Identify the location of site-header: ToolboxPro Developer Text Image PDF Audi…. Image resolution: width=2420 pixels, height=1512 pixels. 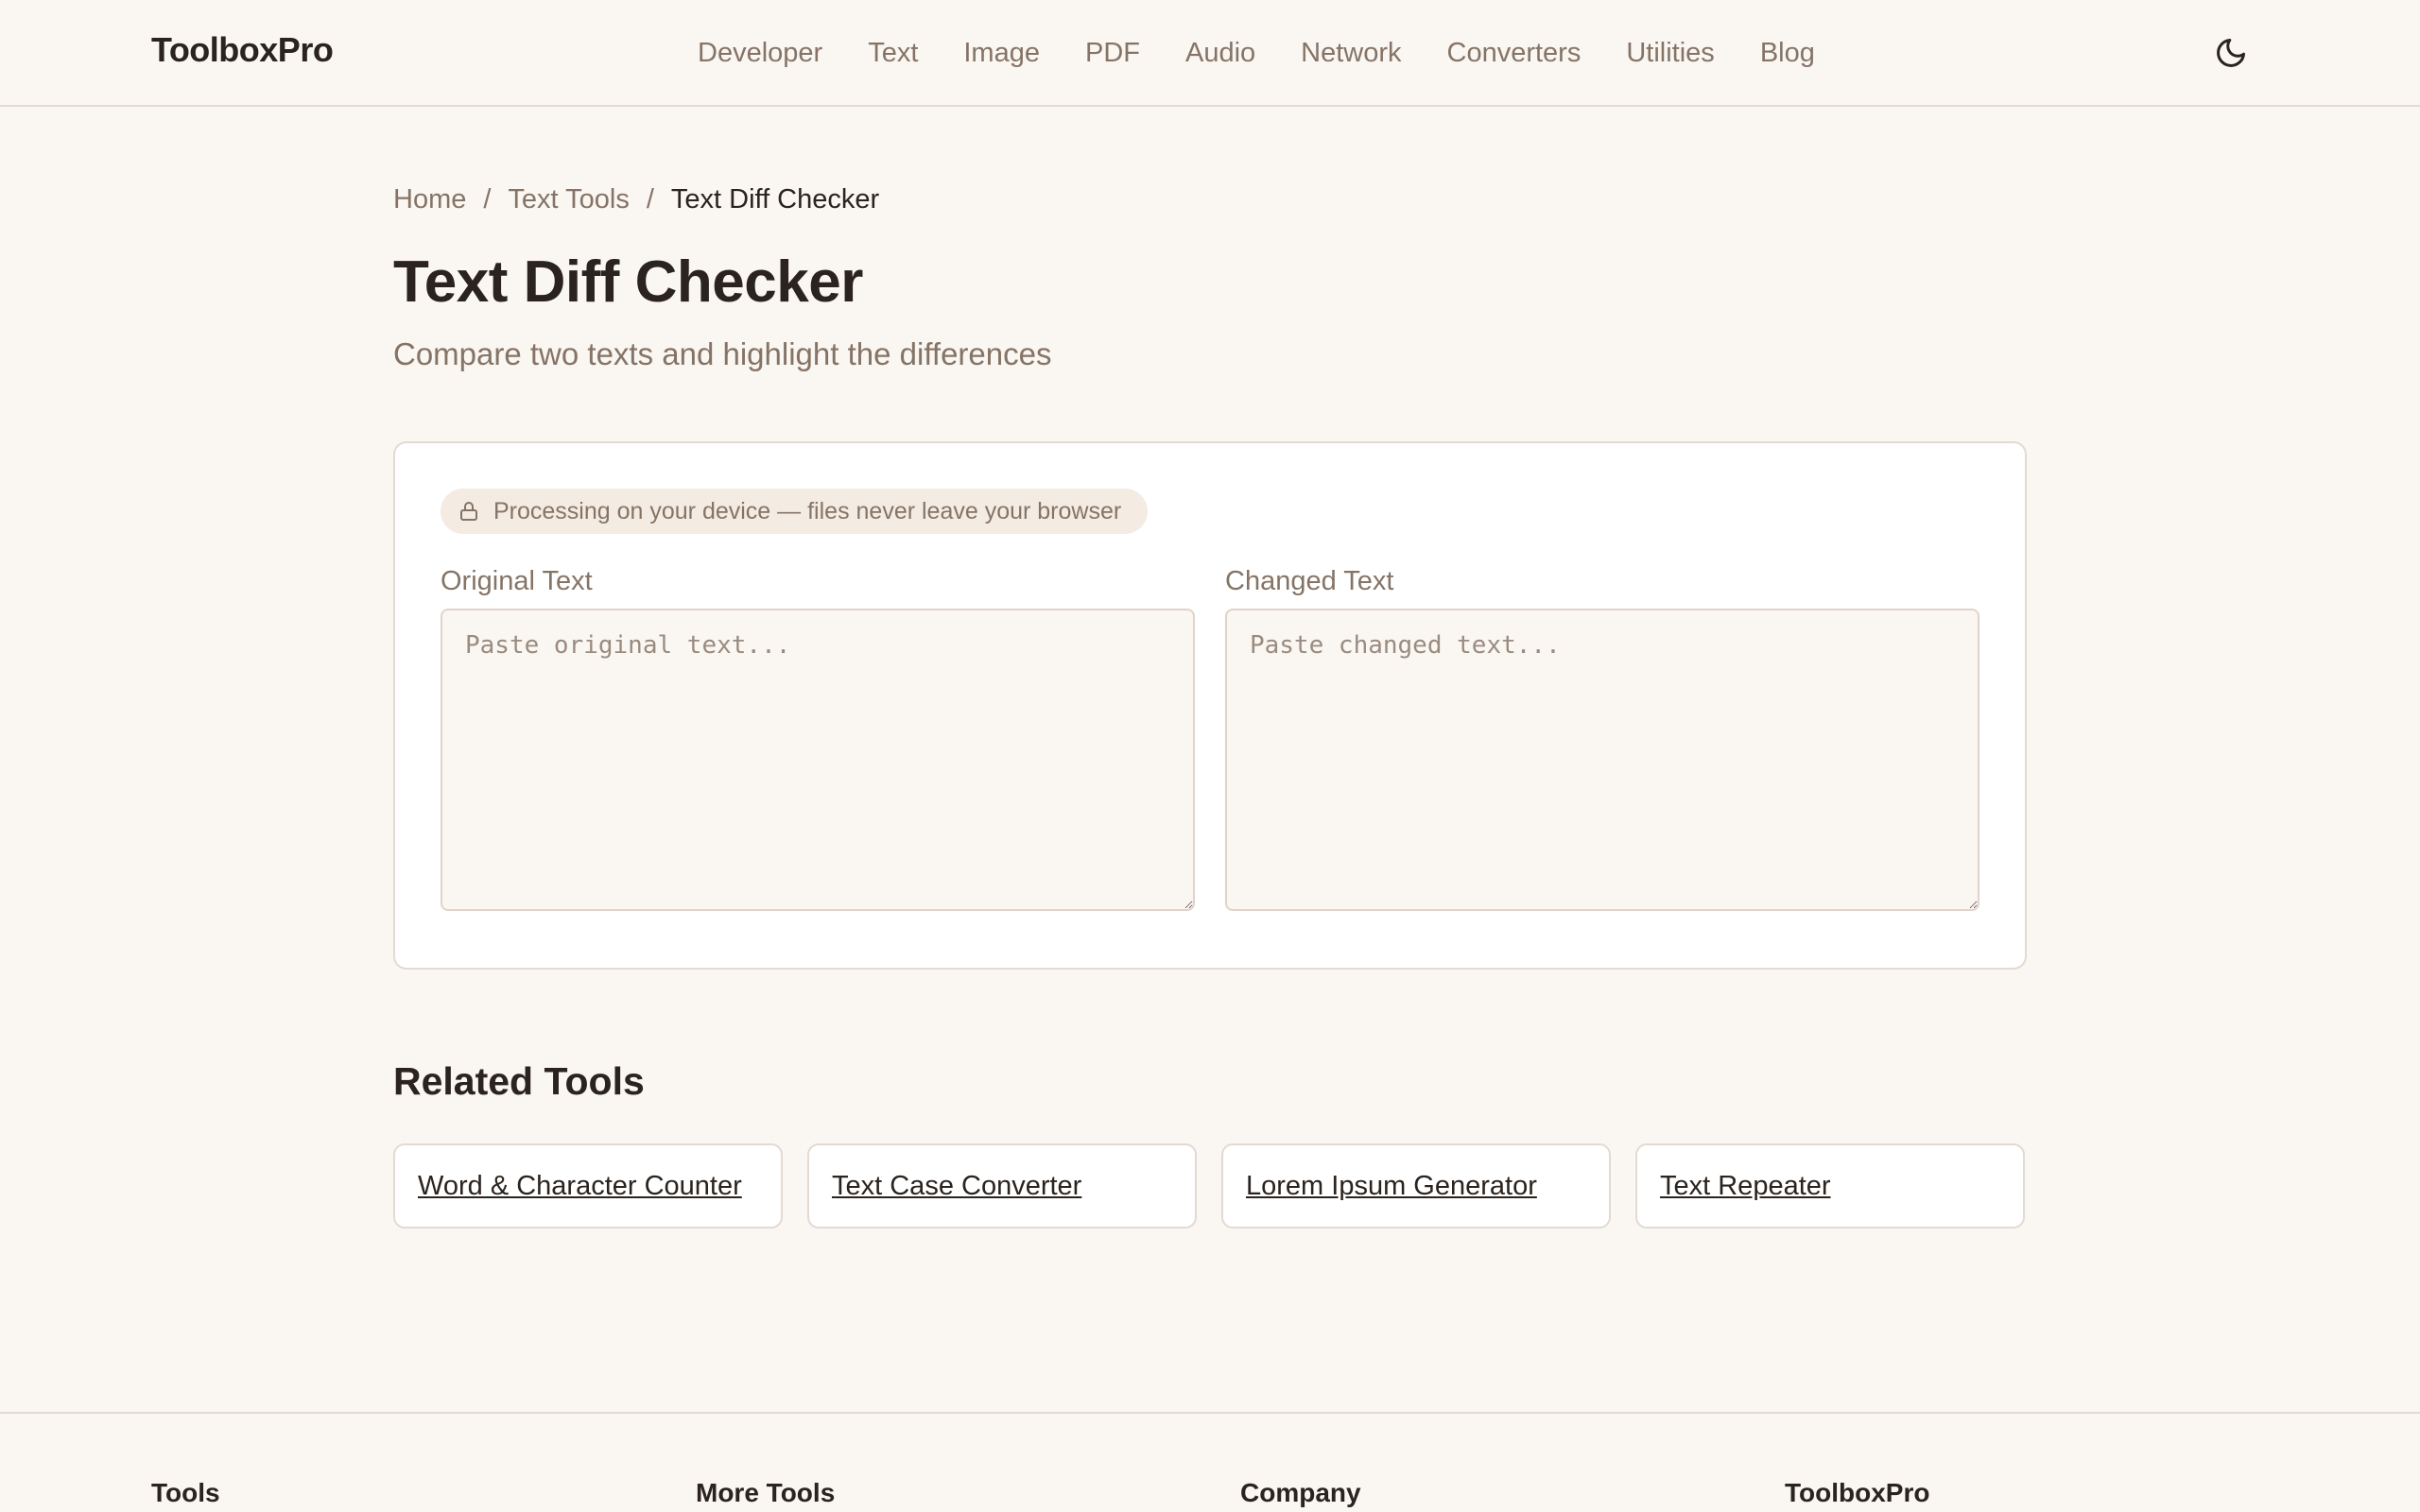
(1210, 53).